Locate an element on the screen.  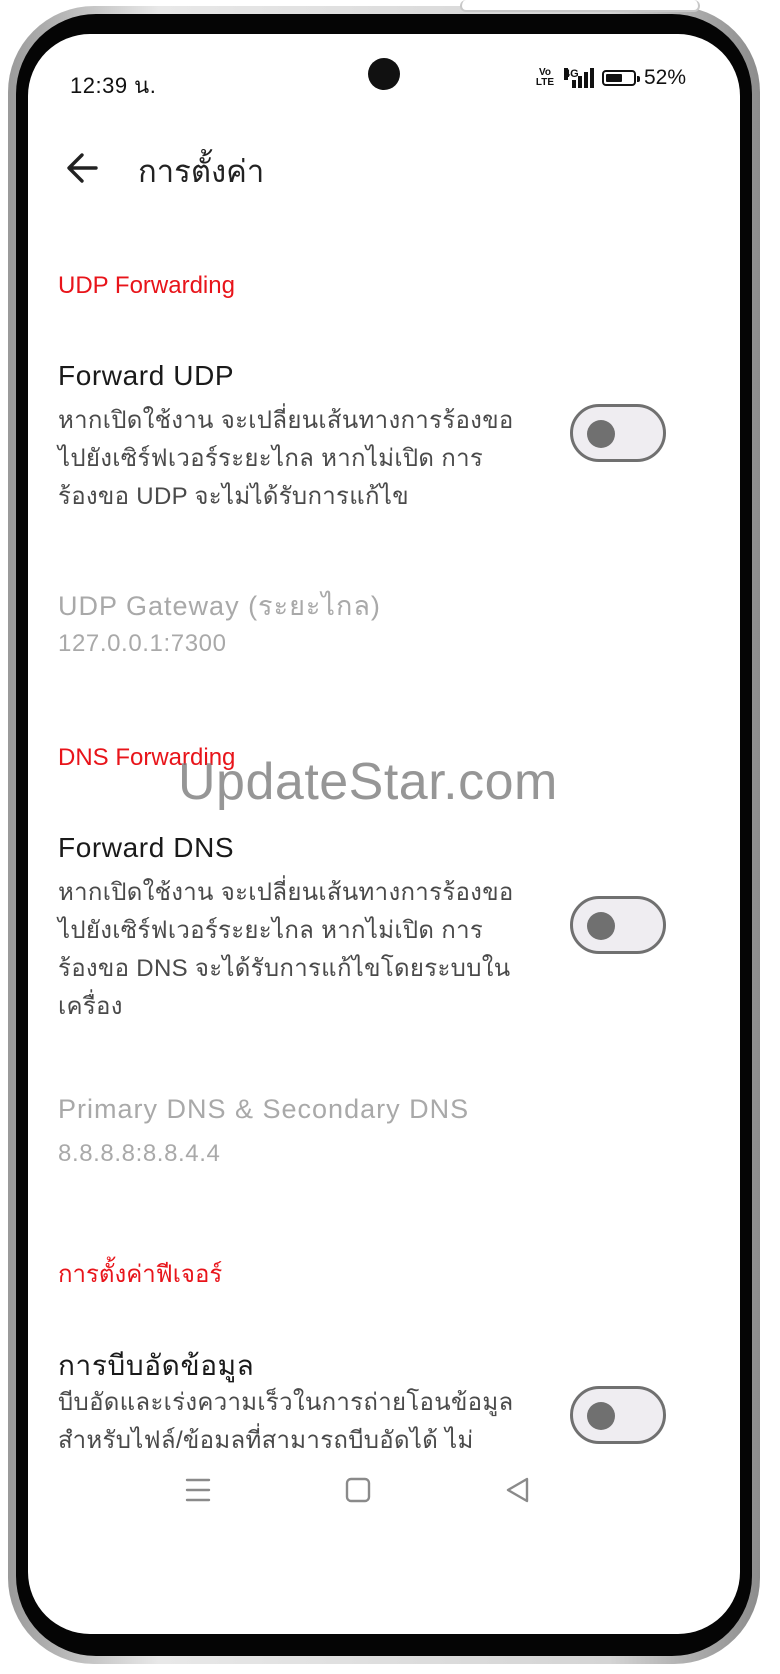
compression-title: การบีบอัดข้อมูล is located at coordinates (156, 1365).